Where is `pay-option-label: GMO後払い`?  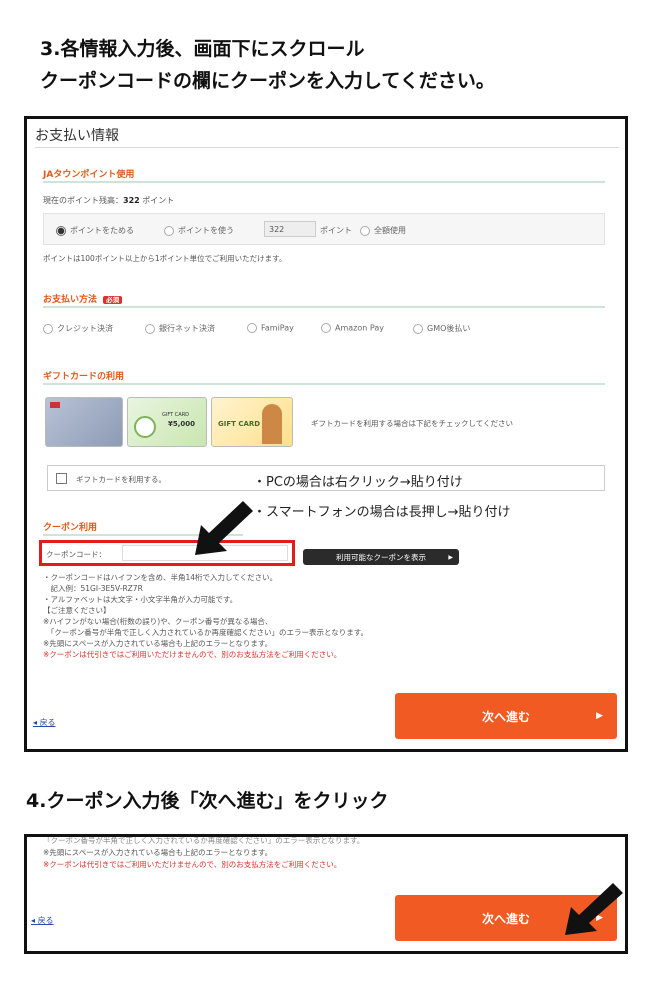 pay-option-label: GMO後払い is located at coordinates (449, 328).